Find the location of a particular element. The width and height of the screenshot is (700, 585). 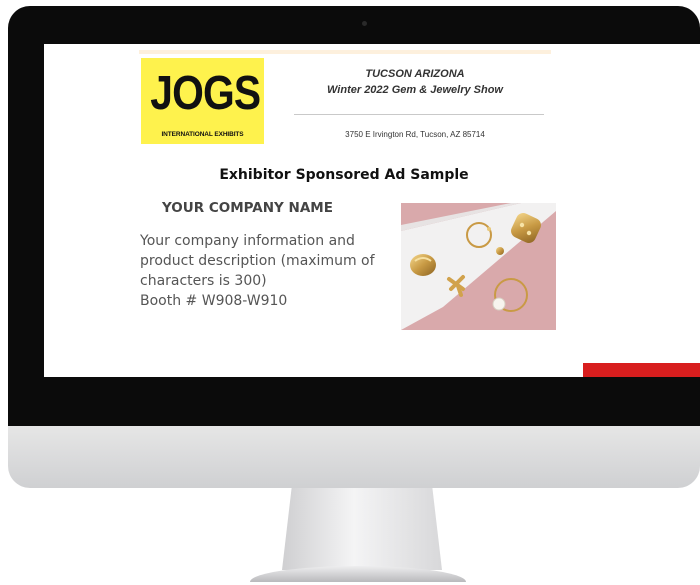

jewelry-photo is located at coordinates (478, 266).